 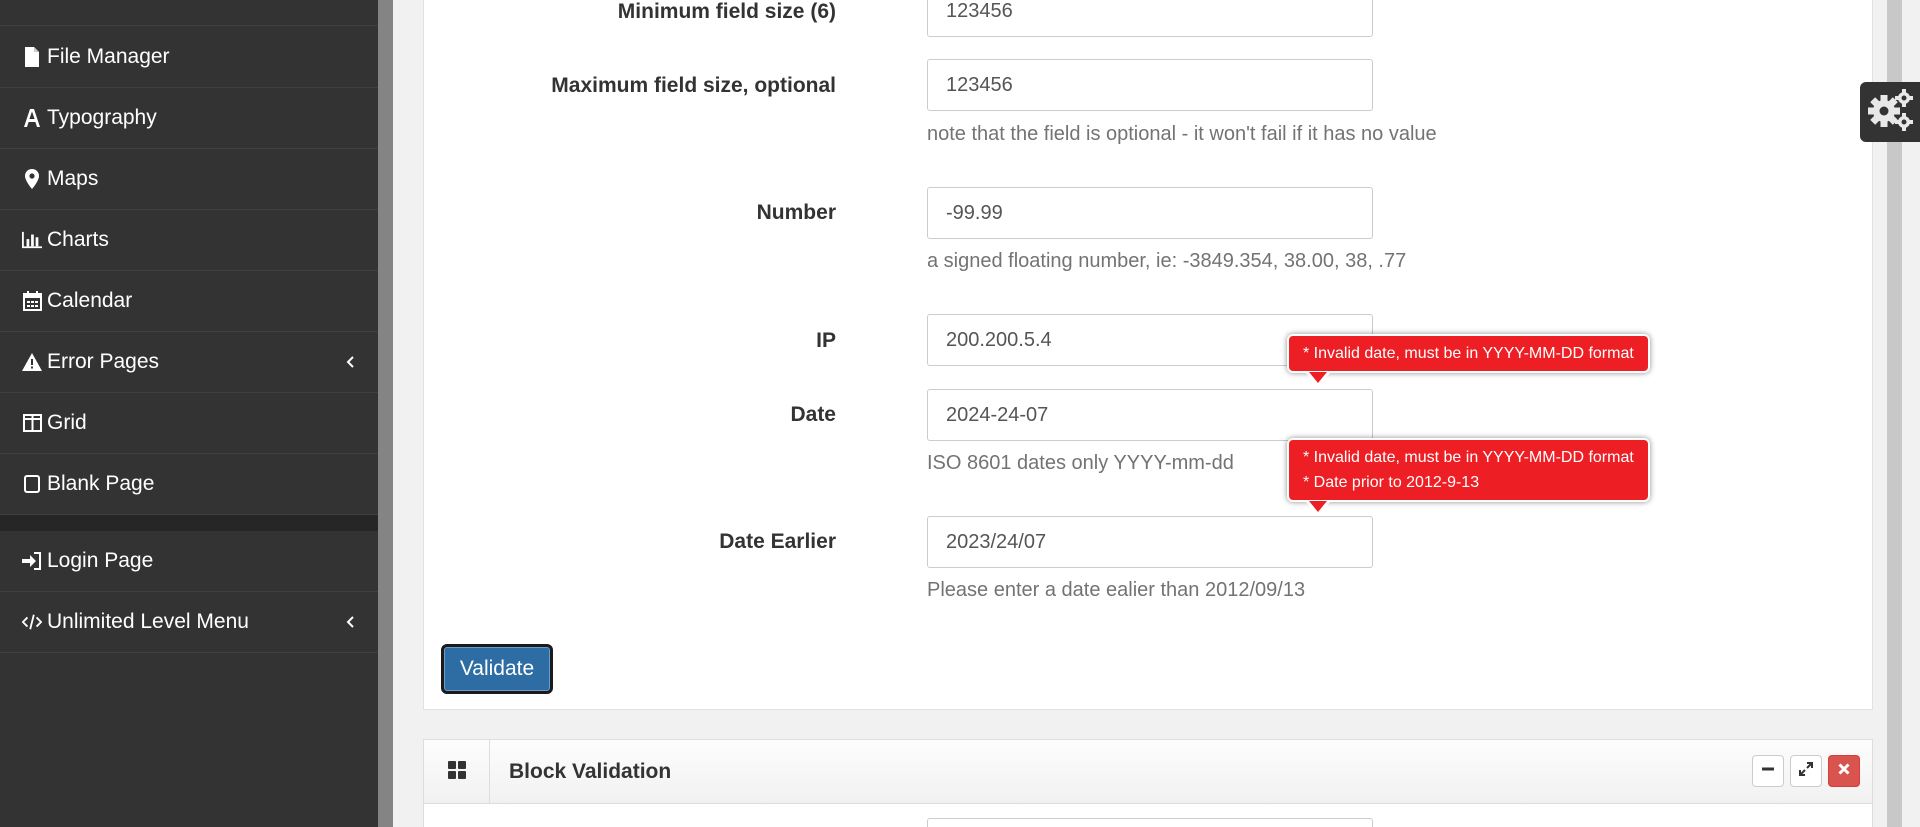 What do you see at coordinates (1080, 463) in the screenshot?
I see `date-help: ISO 8601 dates only YYYY-mm-dd` at bounding box center [1080, 463].